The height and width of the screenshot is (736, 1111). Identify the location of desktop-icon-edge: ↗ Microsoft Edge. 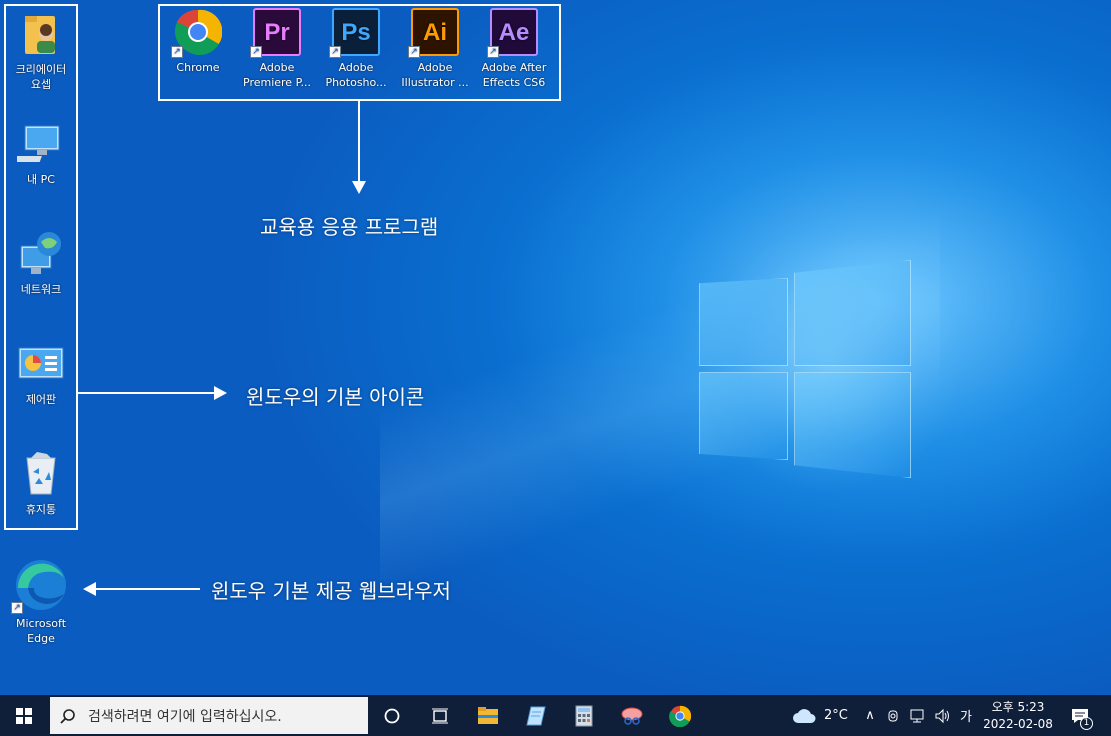
(41, 602).